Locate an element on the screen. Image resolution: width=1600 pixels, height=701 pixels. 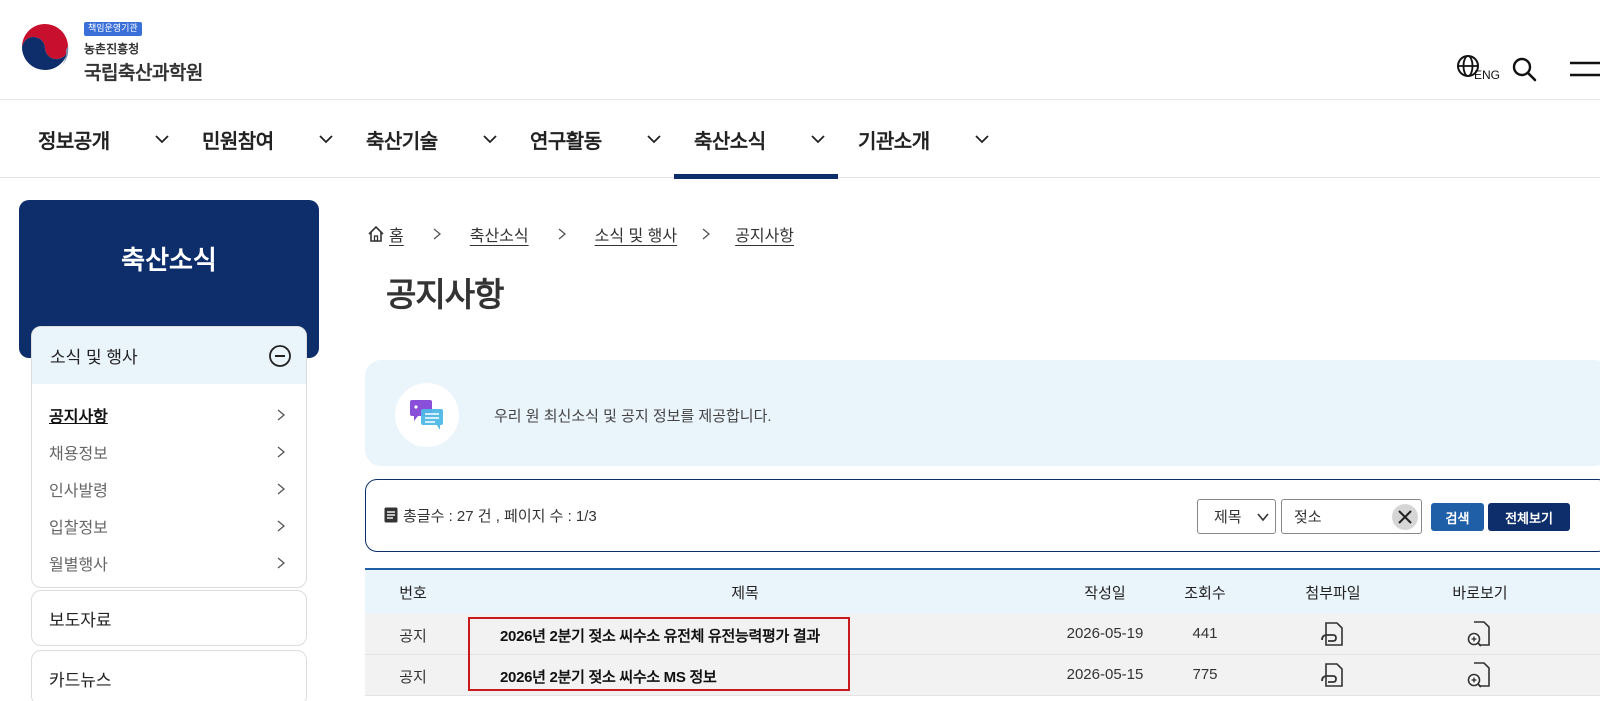
gnb-item-about: 기관소개 is located at coordinates (920, 139).